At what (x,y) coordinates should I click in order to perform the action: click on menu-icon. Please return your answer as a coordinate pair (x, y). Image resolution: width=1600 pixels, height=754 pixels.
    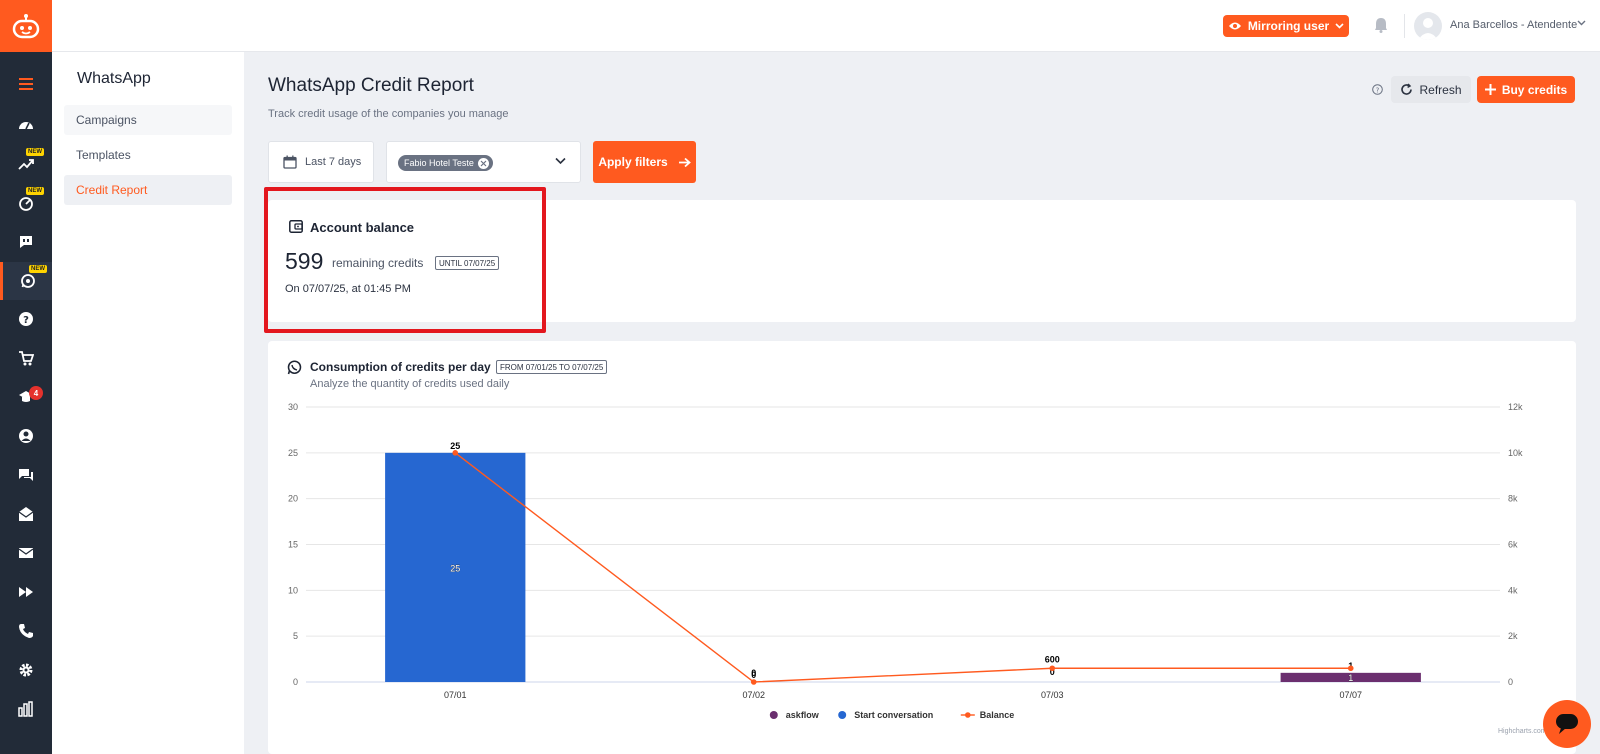
    Looking at the image, I should click on (26, 84).